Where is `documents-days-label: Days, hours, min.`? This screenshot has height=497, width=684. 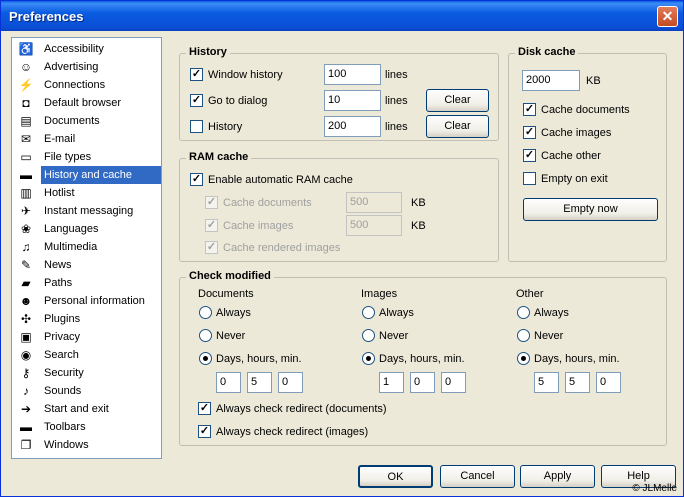
documents-days-label: Days, hours, min. is located at coordinates (259, 359).